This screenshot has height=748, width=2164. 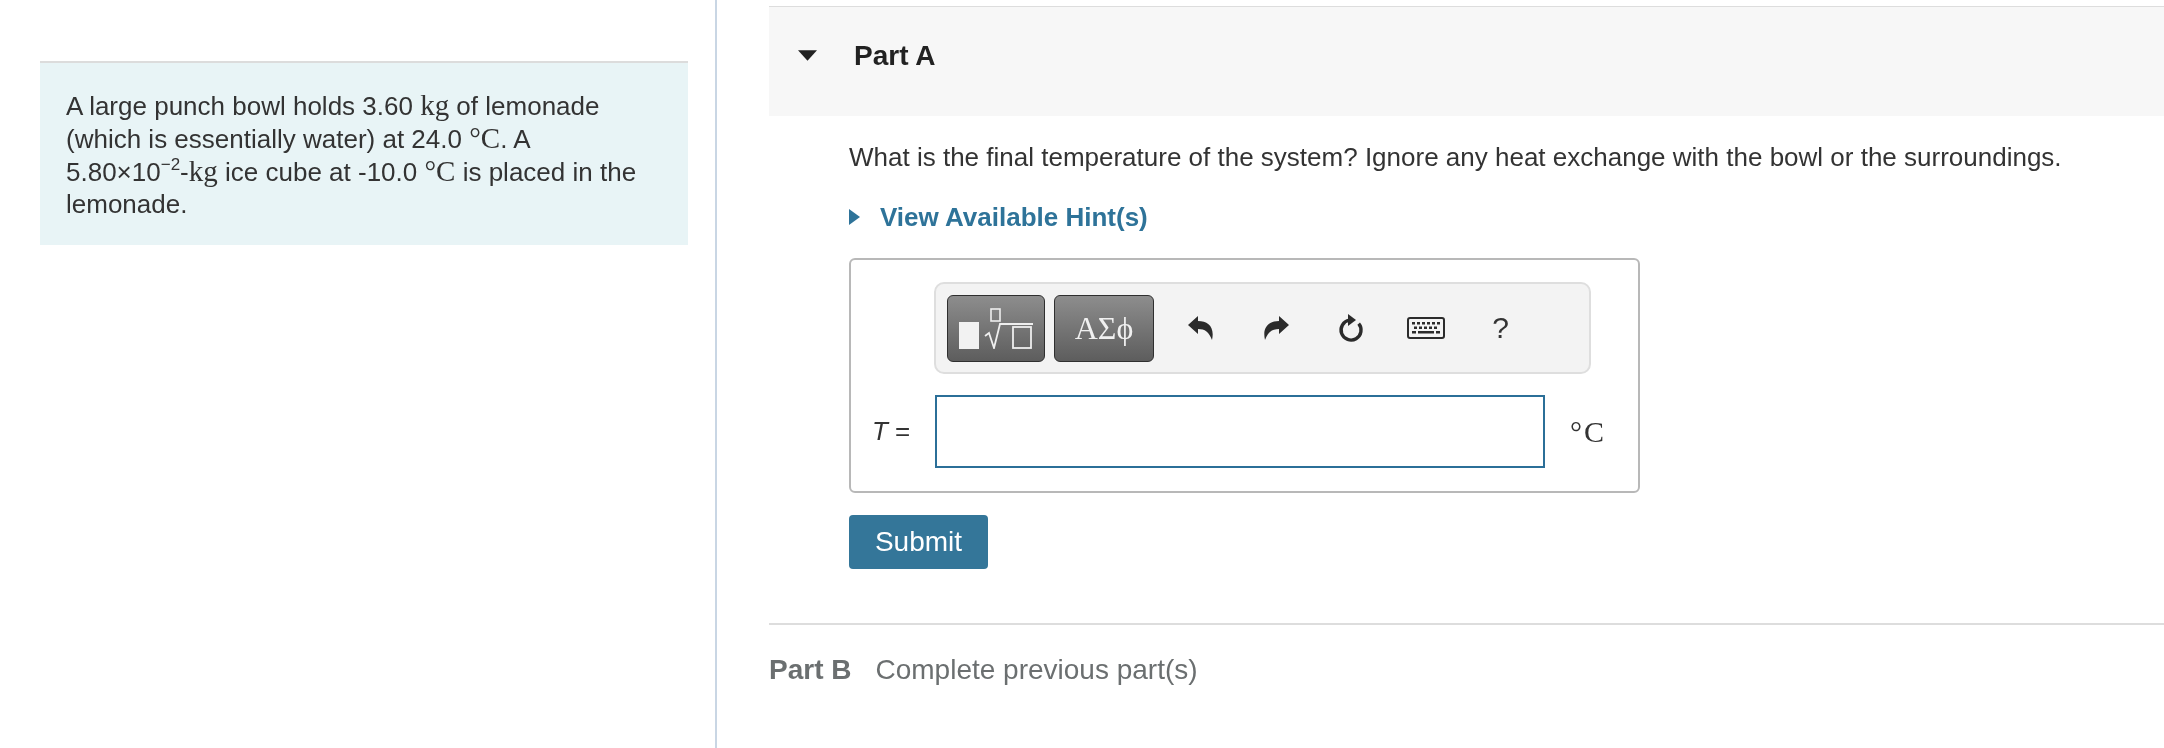 I want to click on fraction-root-icon, so click(x=996, y=328).